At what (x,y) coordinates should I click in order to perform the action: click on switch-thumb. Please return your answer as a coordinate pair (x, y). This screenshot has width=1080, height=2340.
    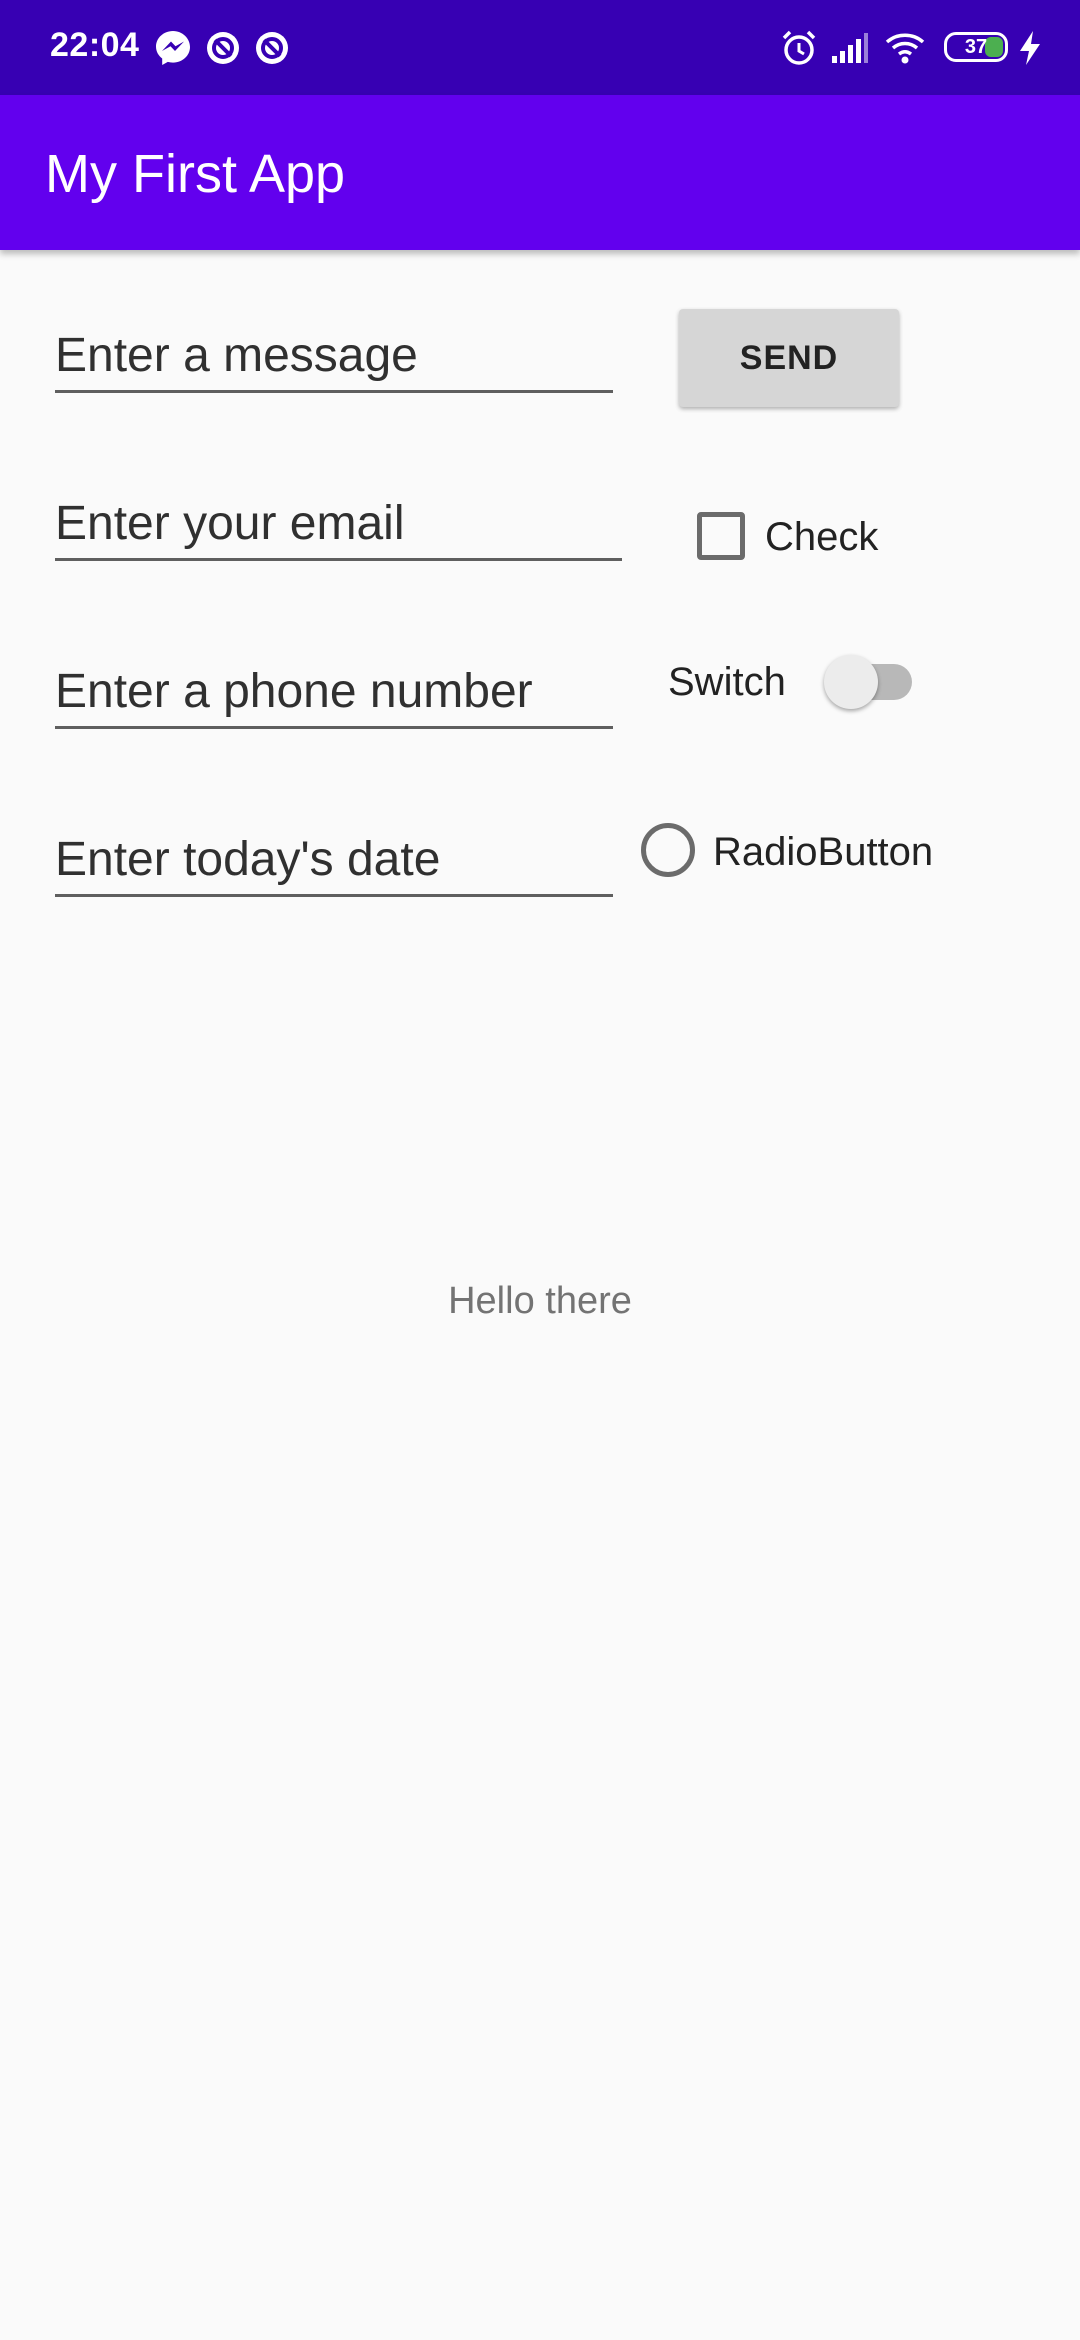
    Looking at the image, I should click on (851, 682).